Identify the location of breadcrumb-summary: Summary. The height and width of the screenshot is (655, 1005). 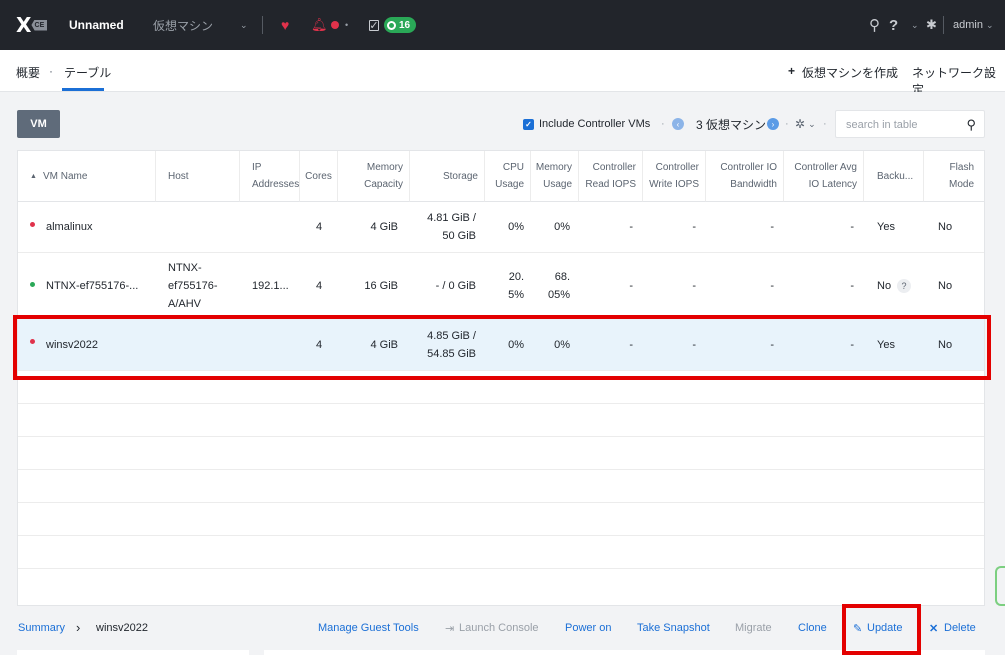
(41, 628).